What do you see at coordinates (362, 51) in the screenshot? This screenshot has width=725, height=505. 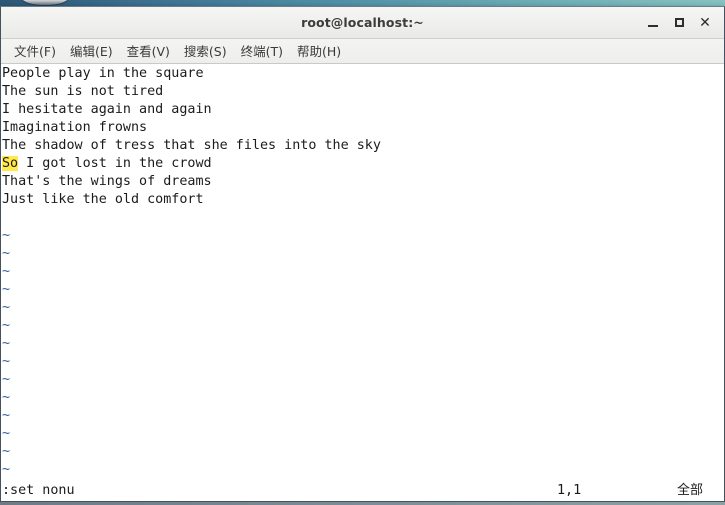 I see `menubar: 文件(F) 编辑(E) 查看(V) 搜索(S) 终端(T) 帮助(H)` at bounding box center [362, 51].